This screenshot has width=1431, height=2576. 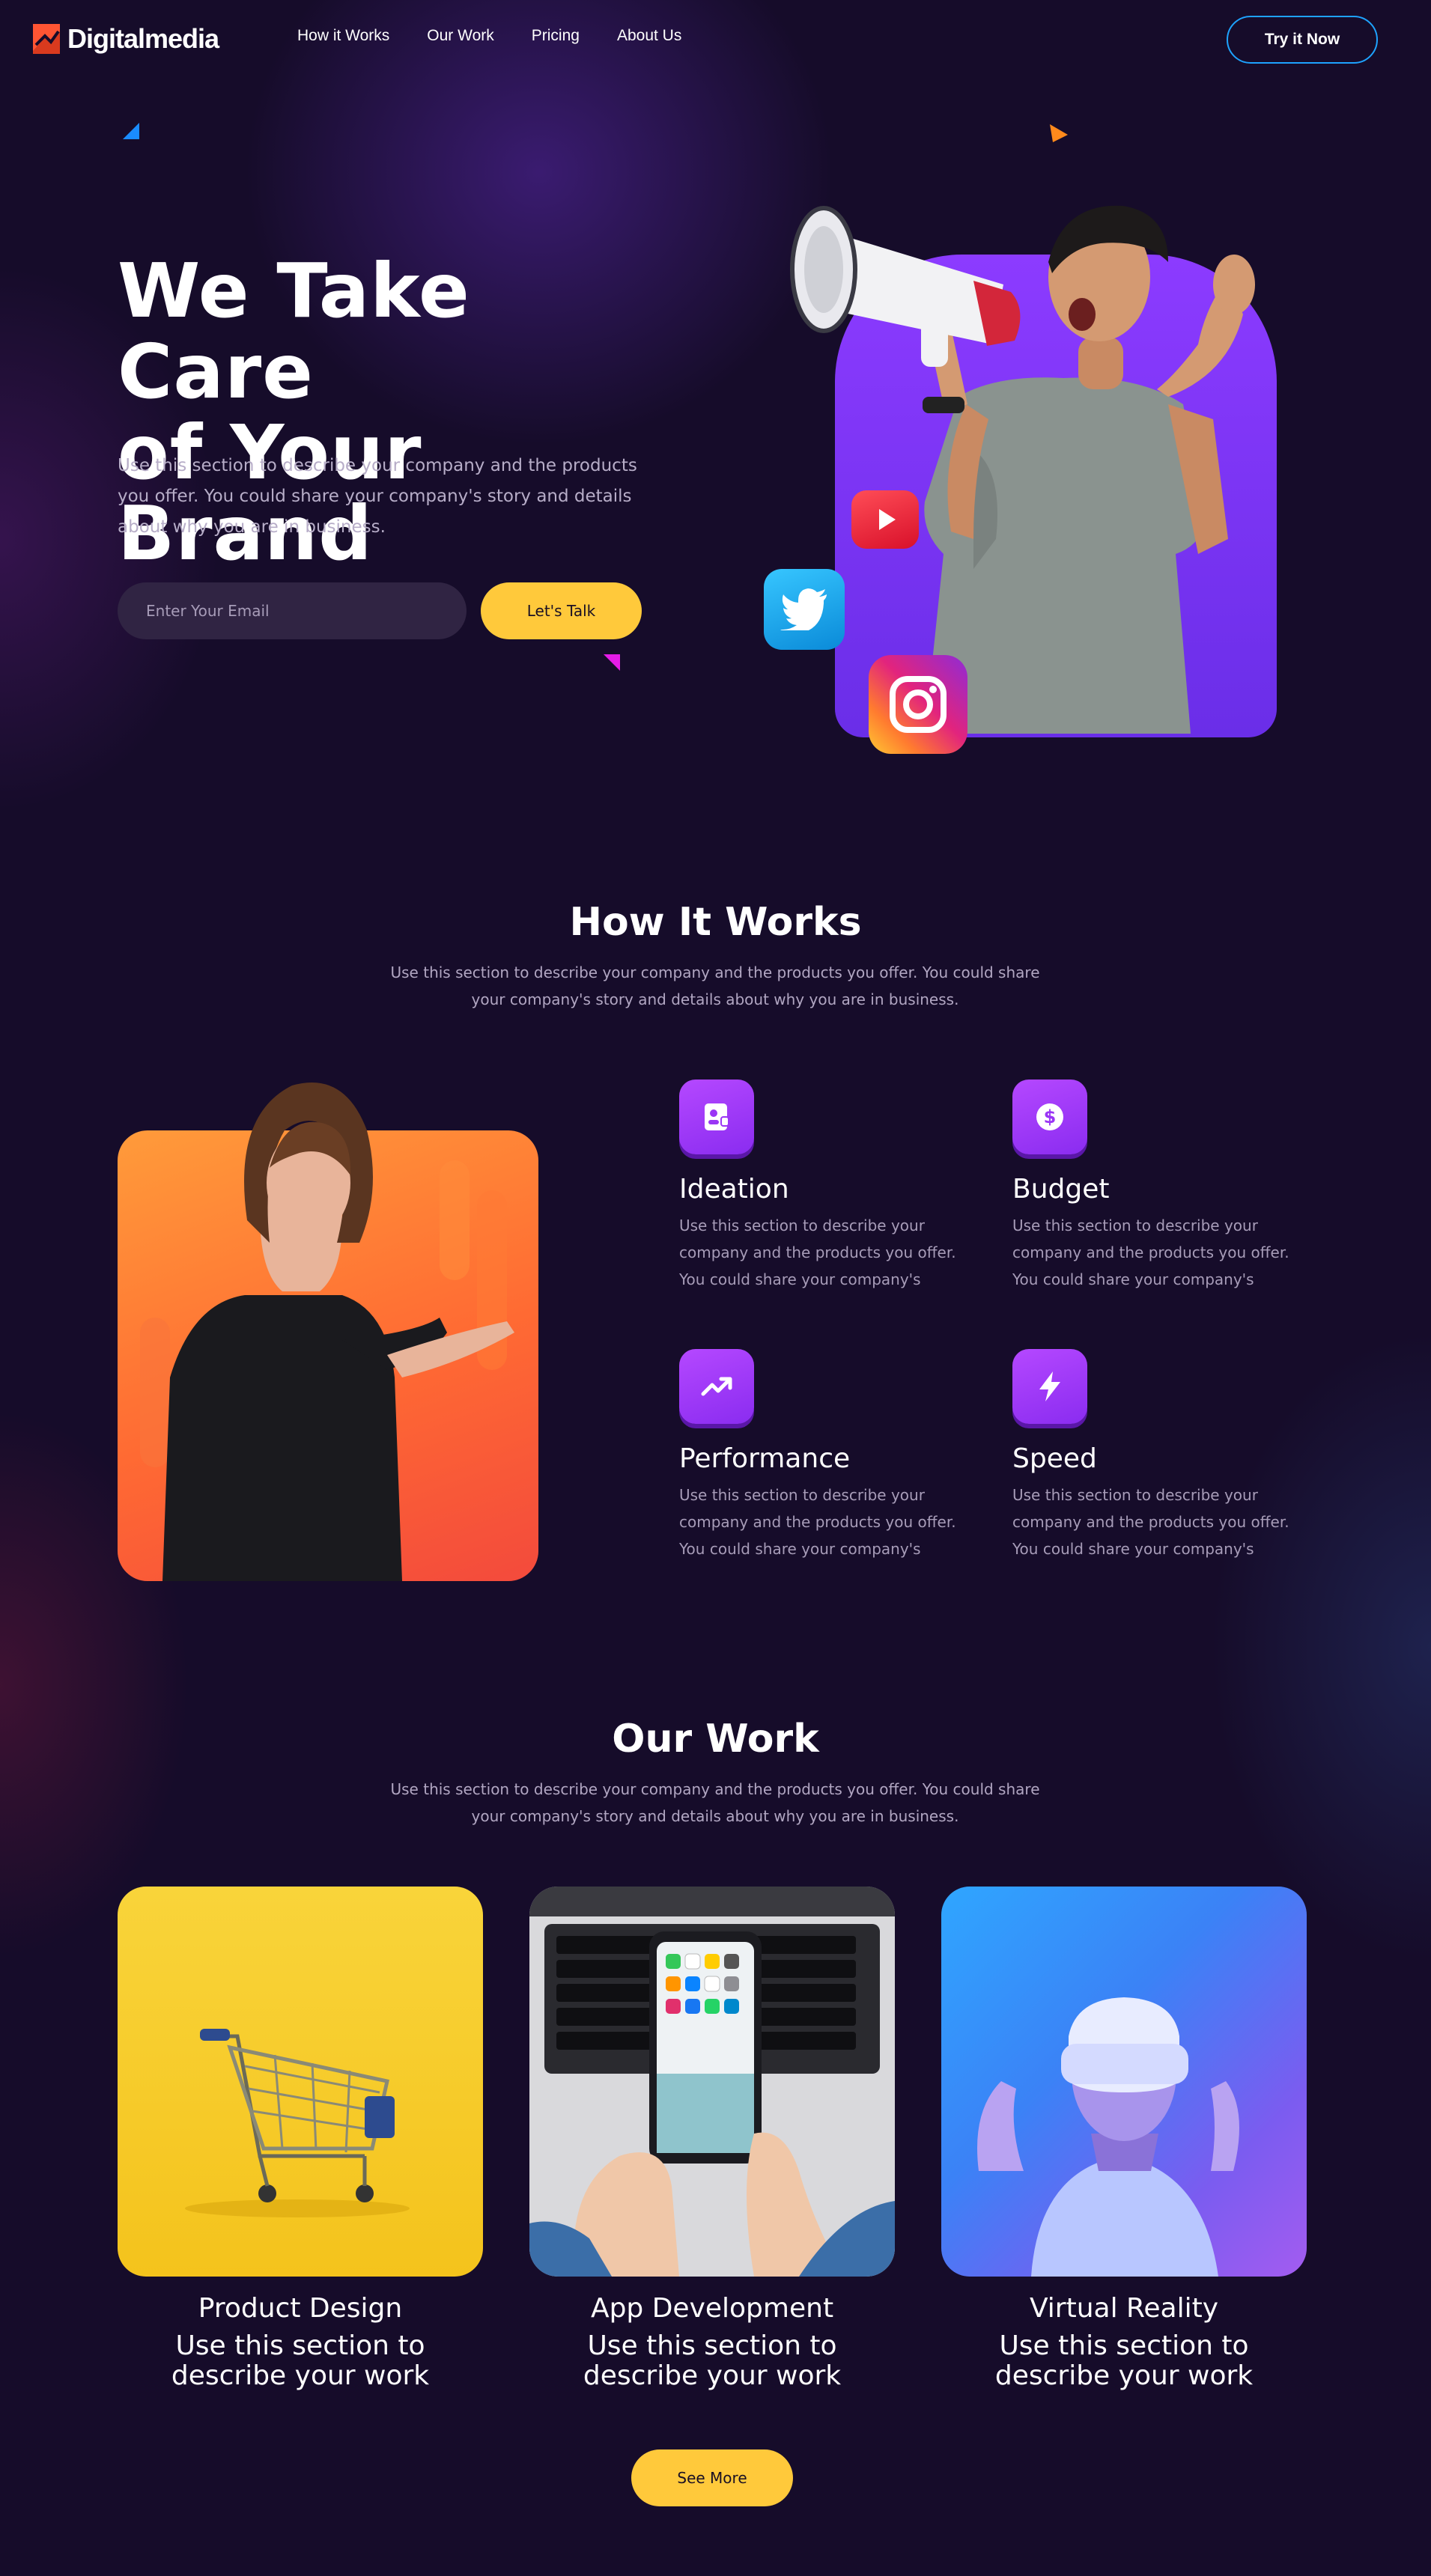 What do you see at coordinates (712, 2477) in the screenshot?
I see `see-more-button: See More` at bounding box center [712, 2477].